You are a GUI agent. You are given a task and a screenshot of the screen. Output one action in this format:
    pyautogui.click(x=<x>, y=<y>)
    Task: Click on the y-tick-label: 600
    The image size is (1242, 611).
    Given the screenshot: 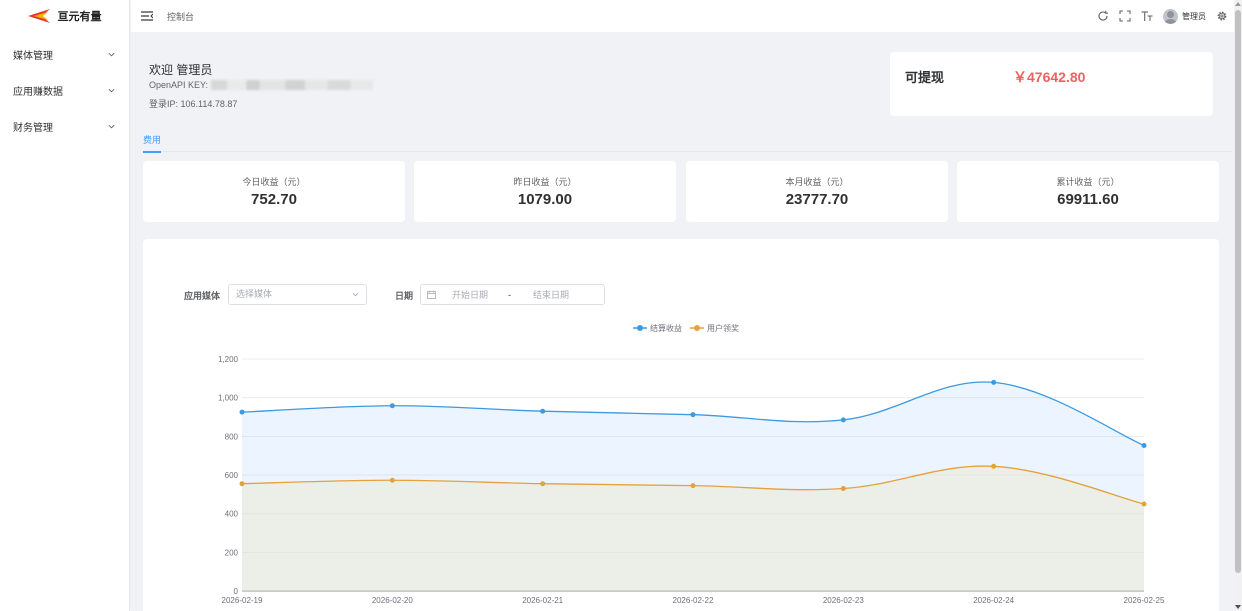 What is the action you would take?
    pyautogui.click(x=232, y=475)
    